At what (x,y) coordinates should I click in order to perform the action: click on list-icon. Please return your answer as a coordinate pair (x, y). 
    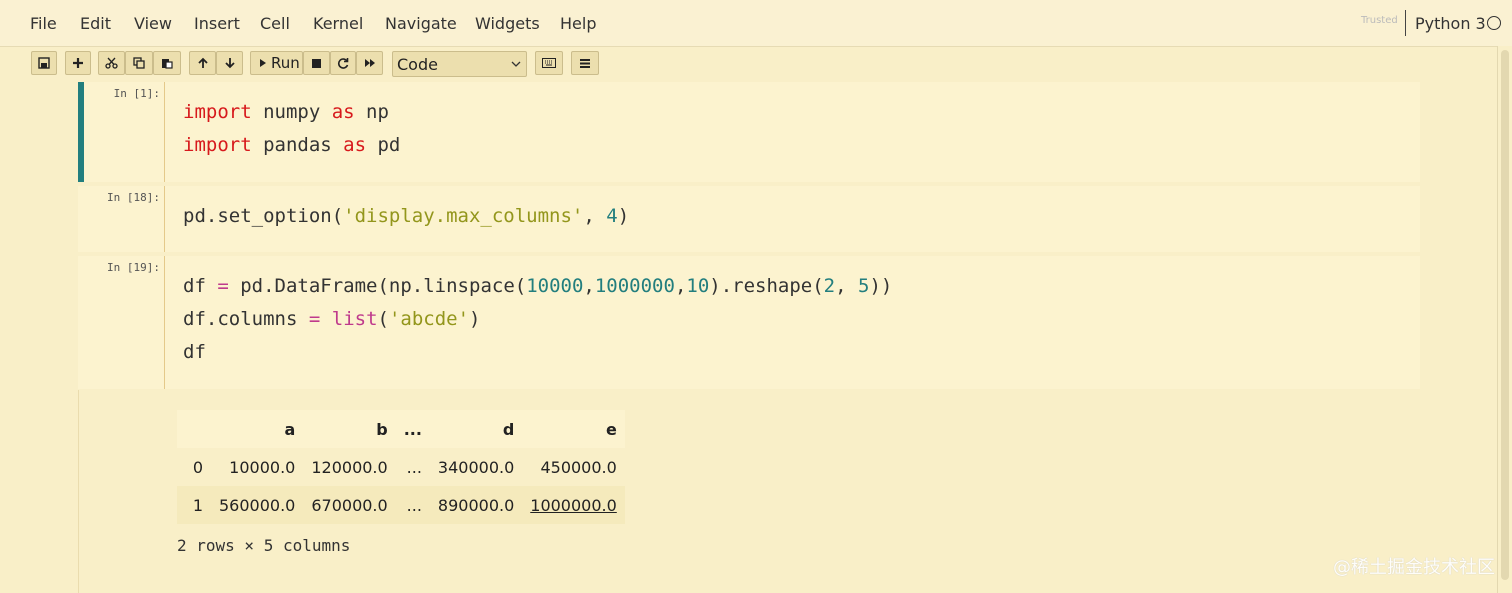
    Looking at the image, I should click on (585, 63).